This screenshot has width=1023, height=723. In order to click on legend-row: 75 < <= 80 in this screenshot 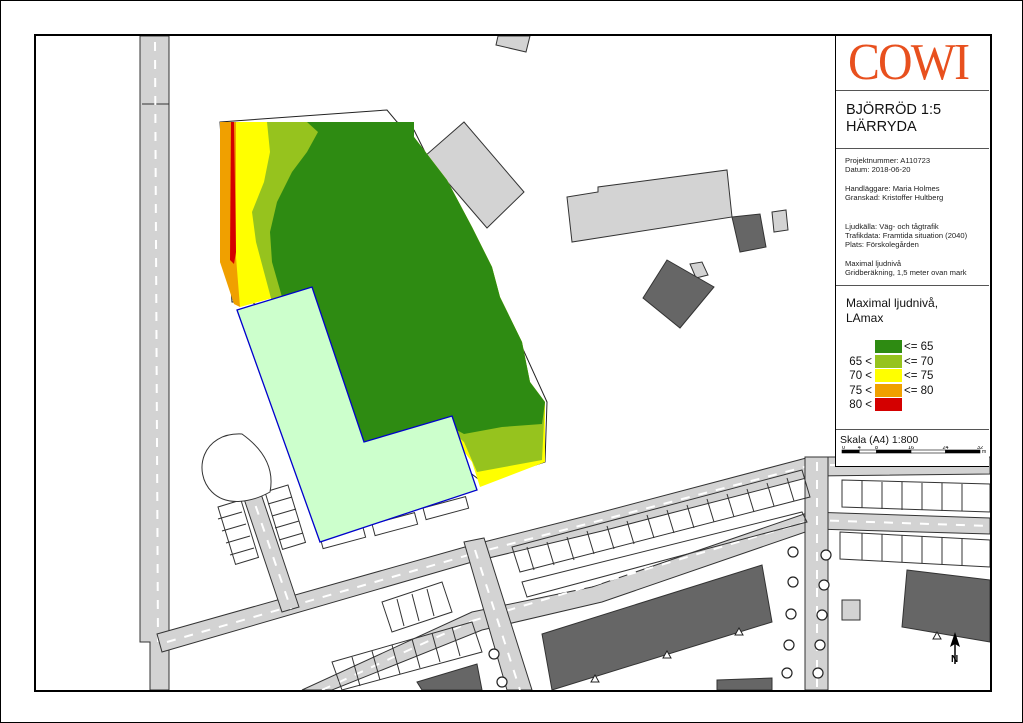, I will do `click(912, 390)`.